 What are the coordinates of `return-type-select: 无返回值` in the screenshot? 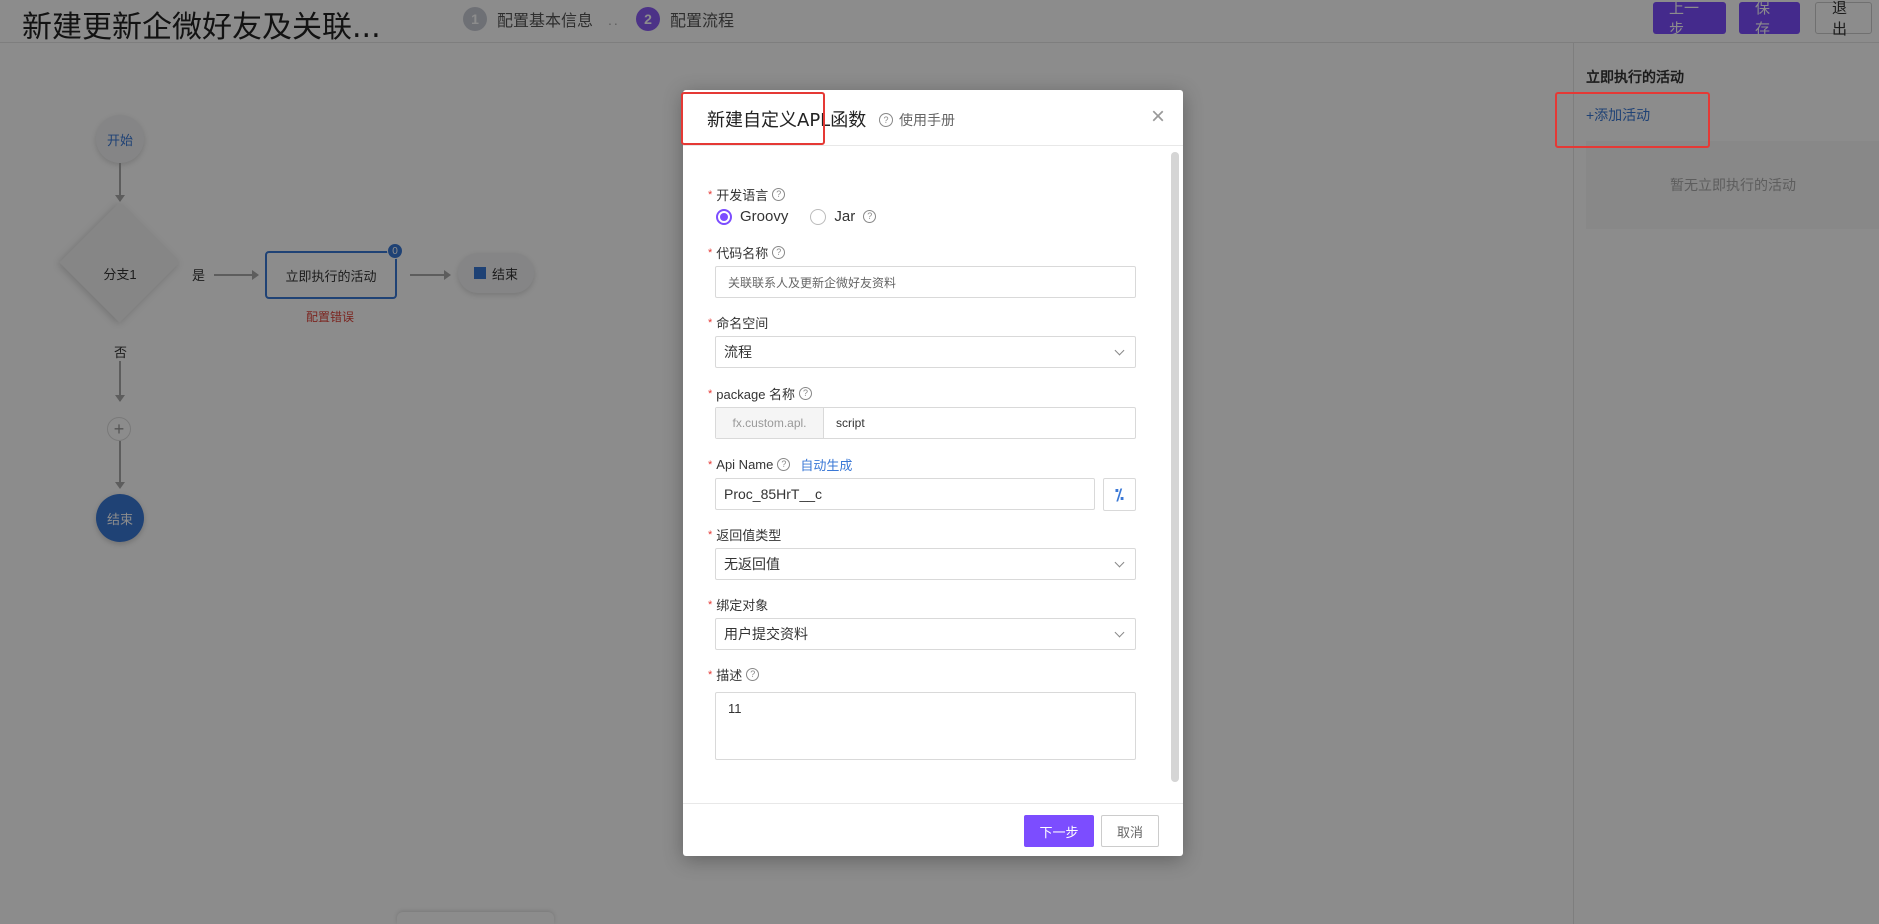 It's located at (925, 564).